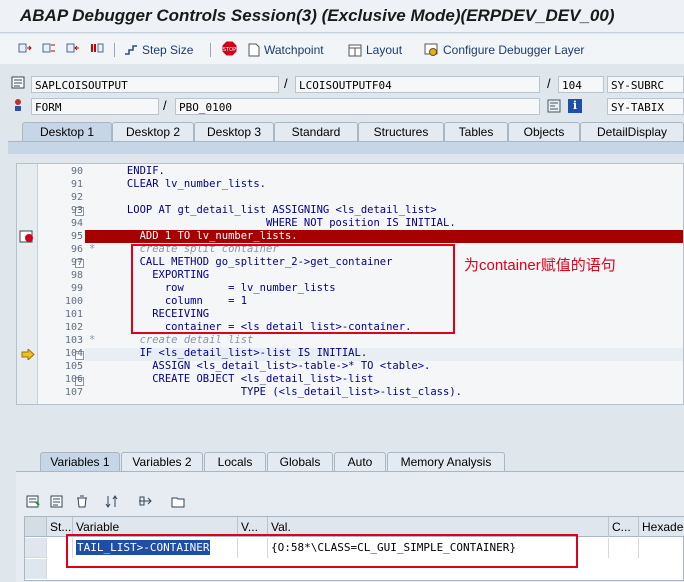  I want to click on info-icon: i, so click(575, 106).